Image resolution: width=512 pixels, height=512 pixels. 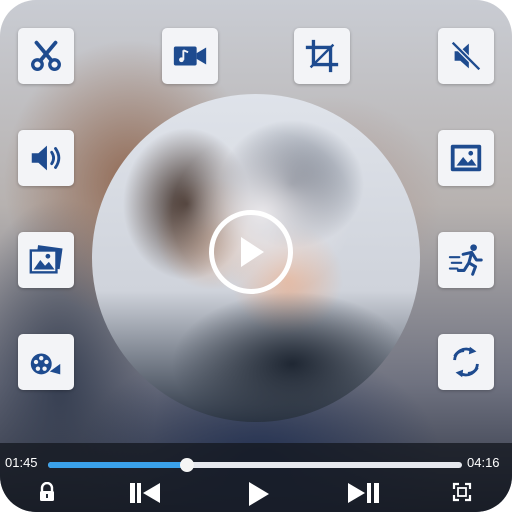 I want to click on crop-icon, so click(x=322, y=56).